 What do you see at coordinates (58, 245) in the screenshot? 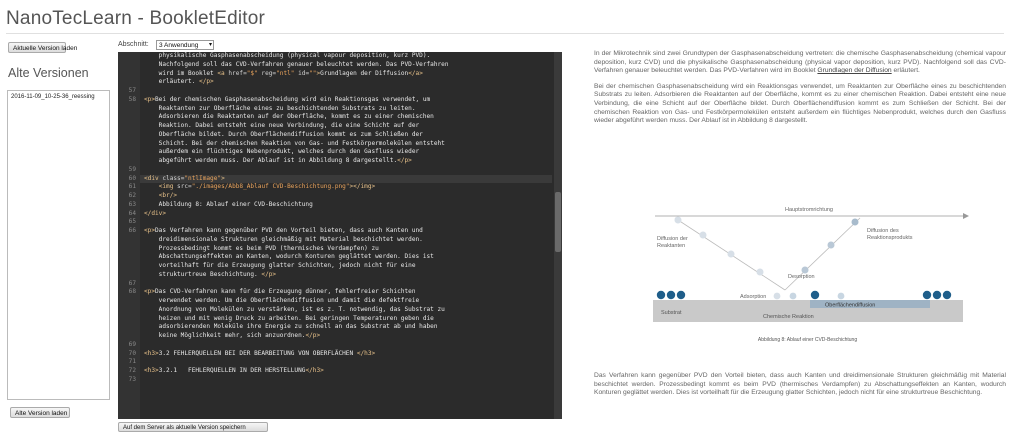
I see `versions-list: 2016-11-09_10-25-36_reessing` at bounding box center [58, 245].